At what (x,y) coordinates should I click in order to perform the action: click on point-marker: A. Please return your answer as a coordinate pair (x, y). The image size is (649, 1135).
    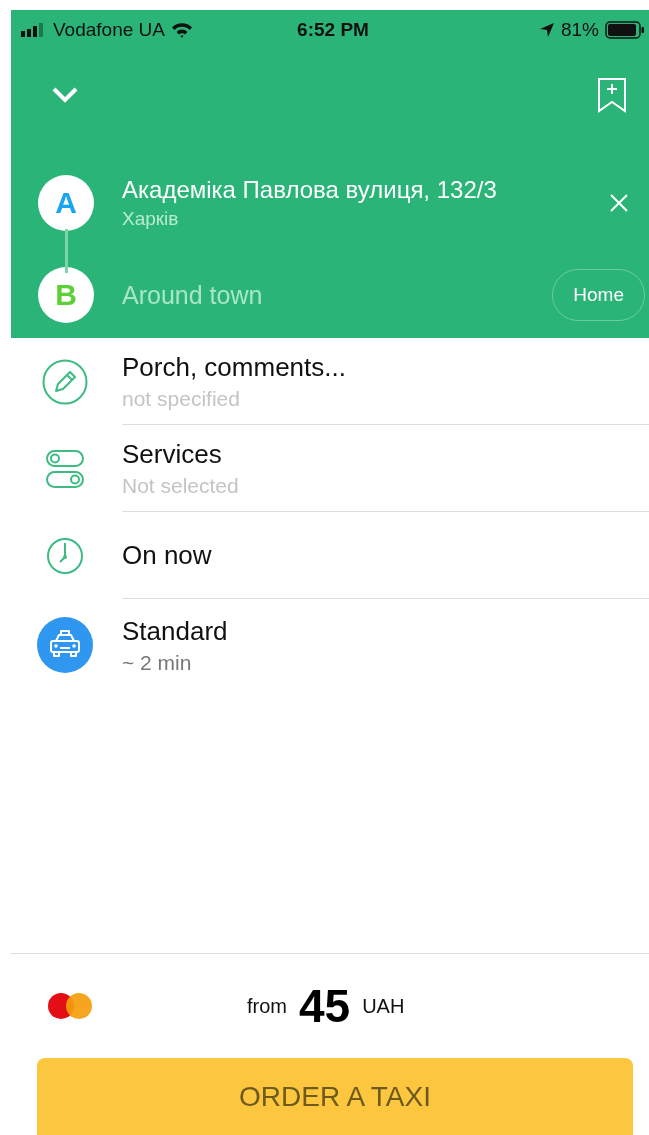
    Looking at the image, I should click on (66, 203).